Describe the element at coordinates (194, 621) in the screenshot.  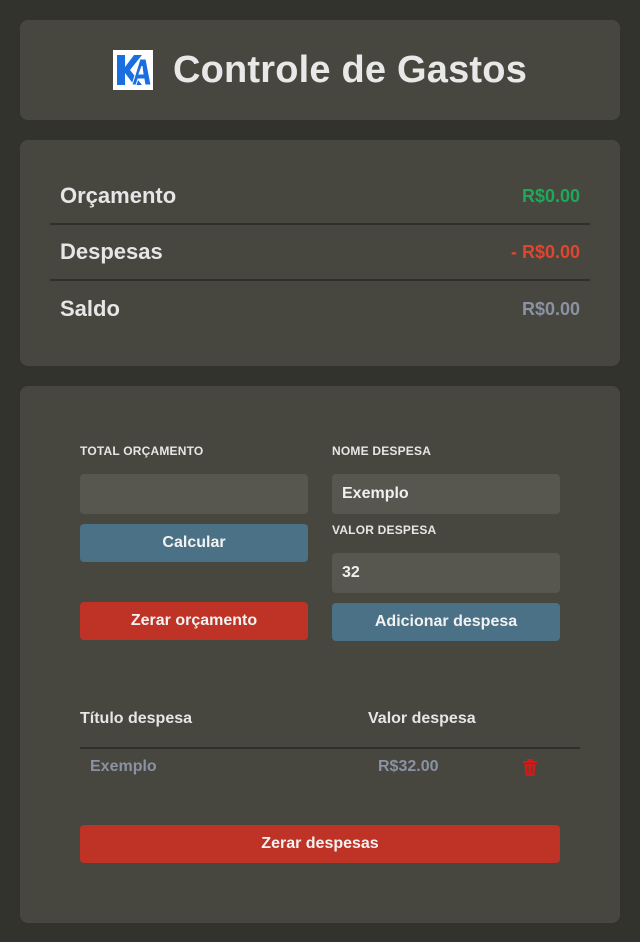
I see `reset-budget-button: Zerar orçamento` at that location.